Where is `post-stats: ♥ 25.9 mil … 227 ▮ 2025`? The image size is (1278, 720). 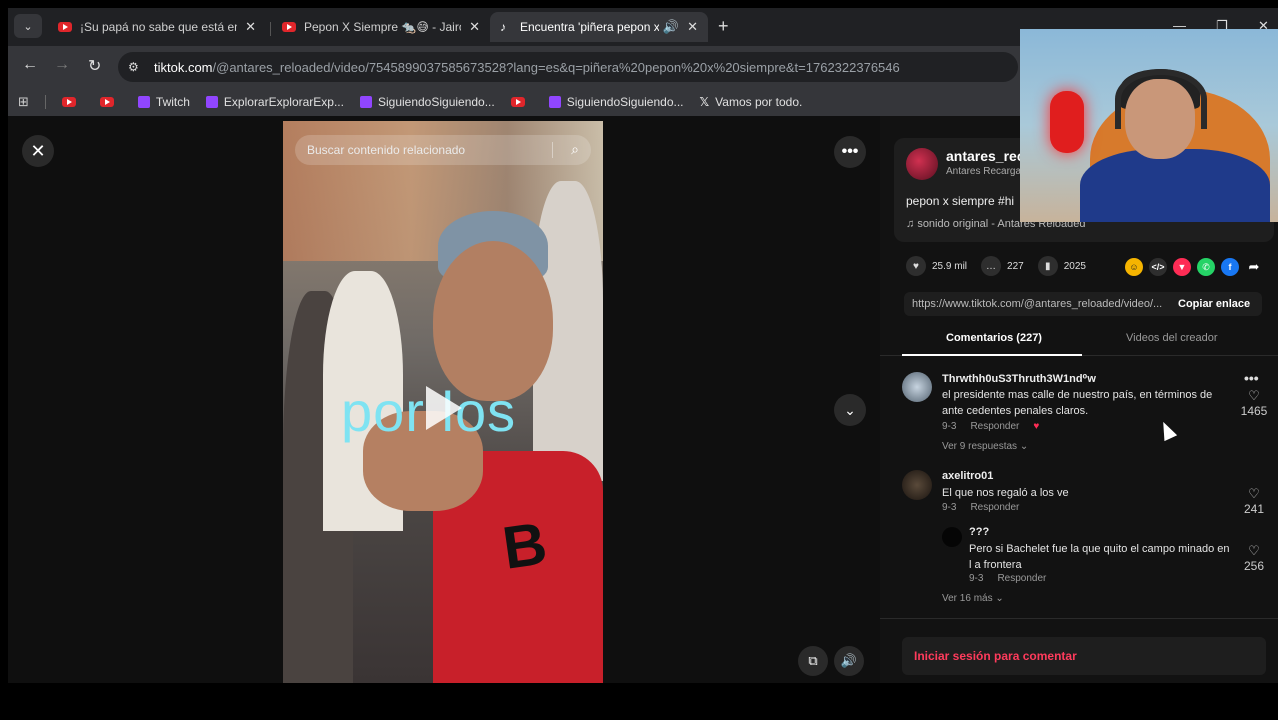 post-stats: ♥ 25.9 mil … 227 ▮ 2025 is located at coordinates (996, 266).